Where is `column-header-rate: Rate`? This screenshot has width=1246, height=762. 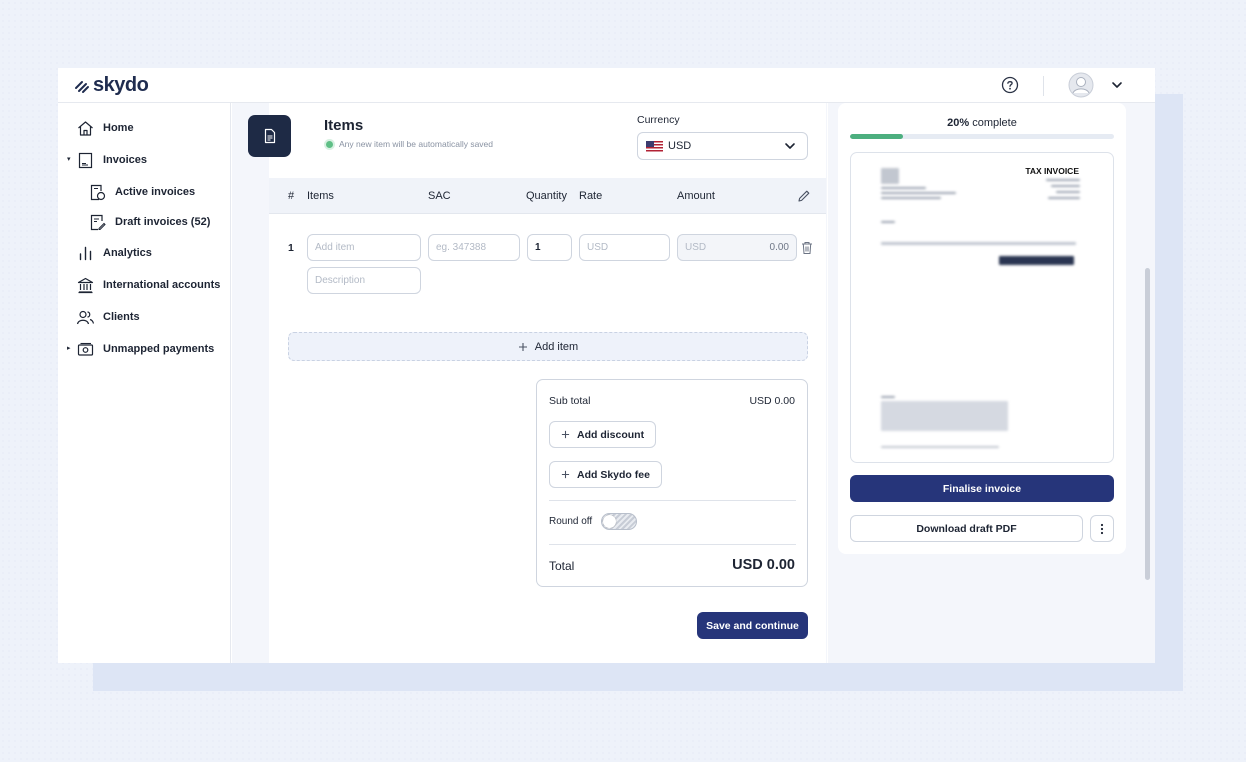
column-header-rate: Rate is located at coordinates (591, 196).